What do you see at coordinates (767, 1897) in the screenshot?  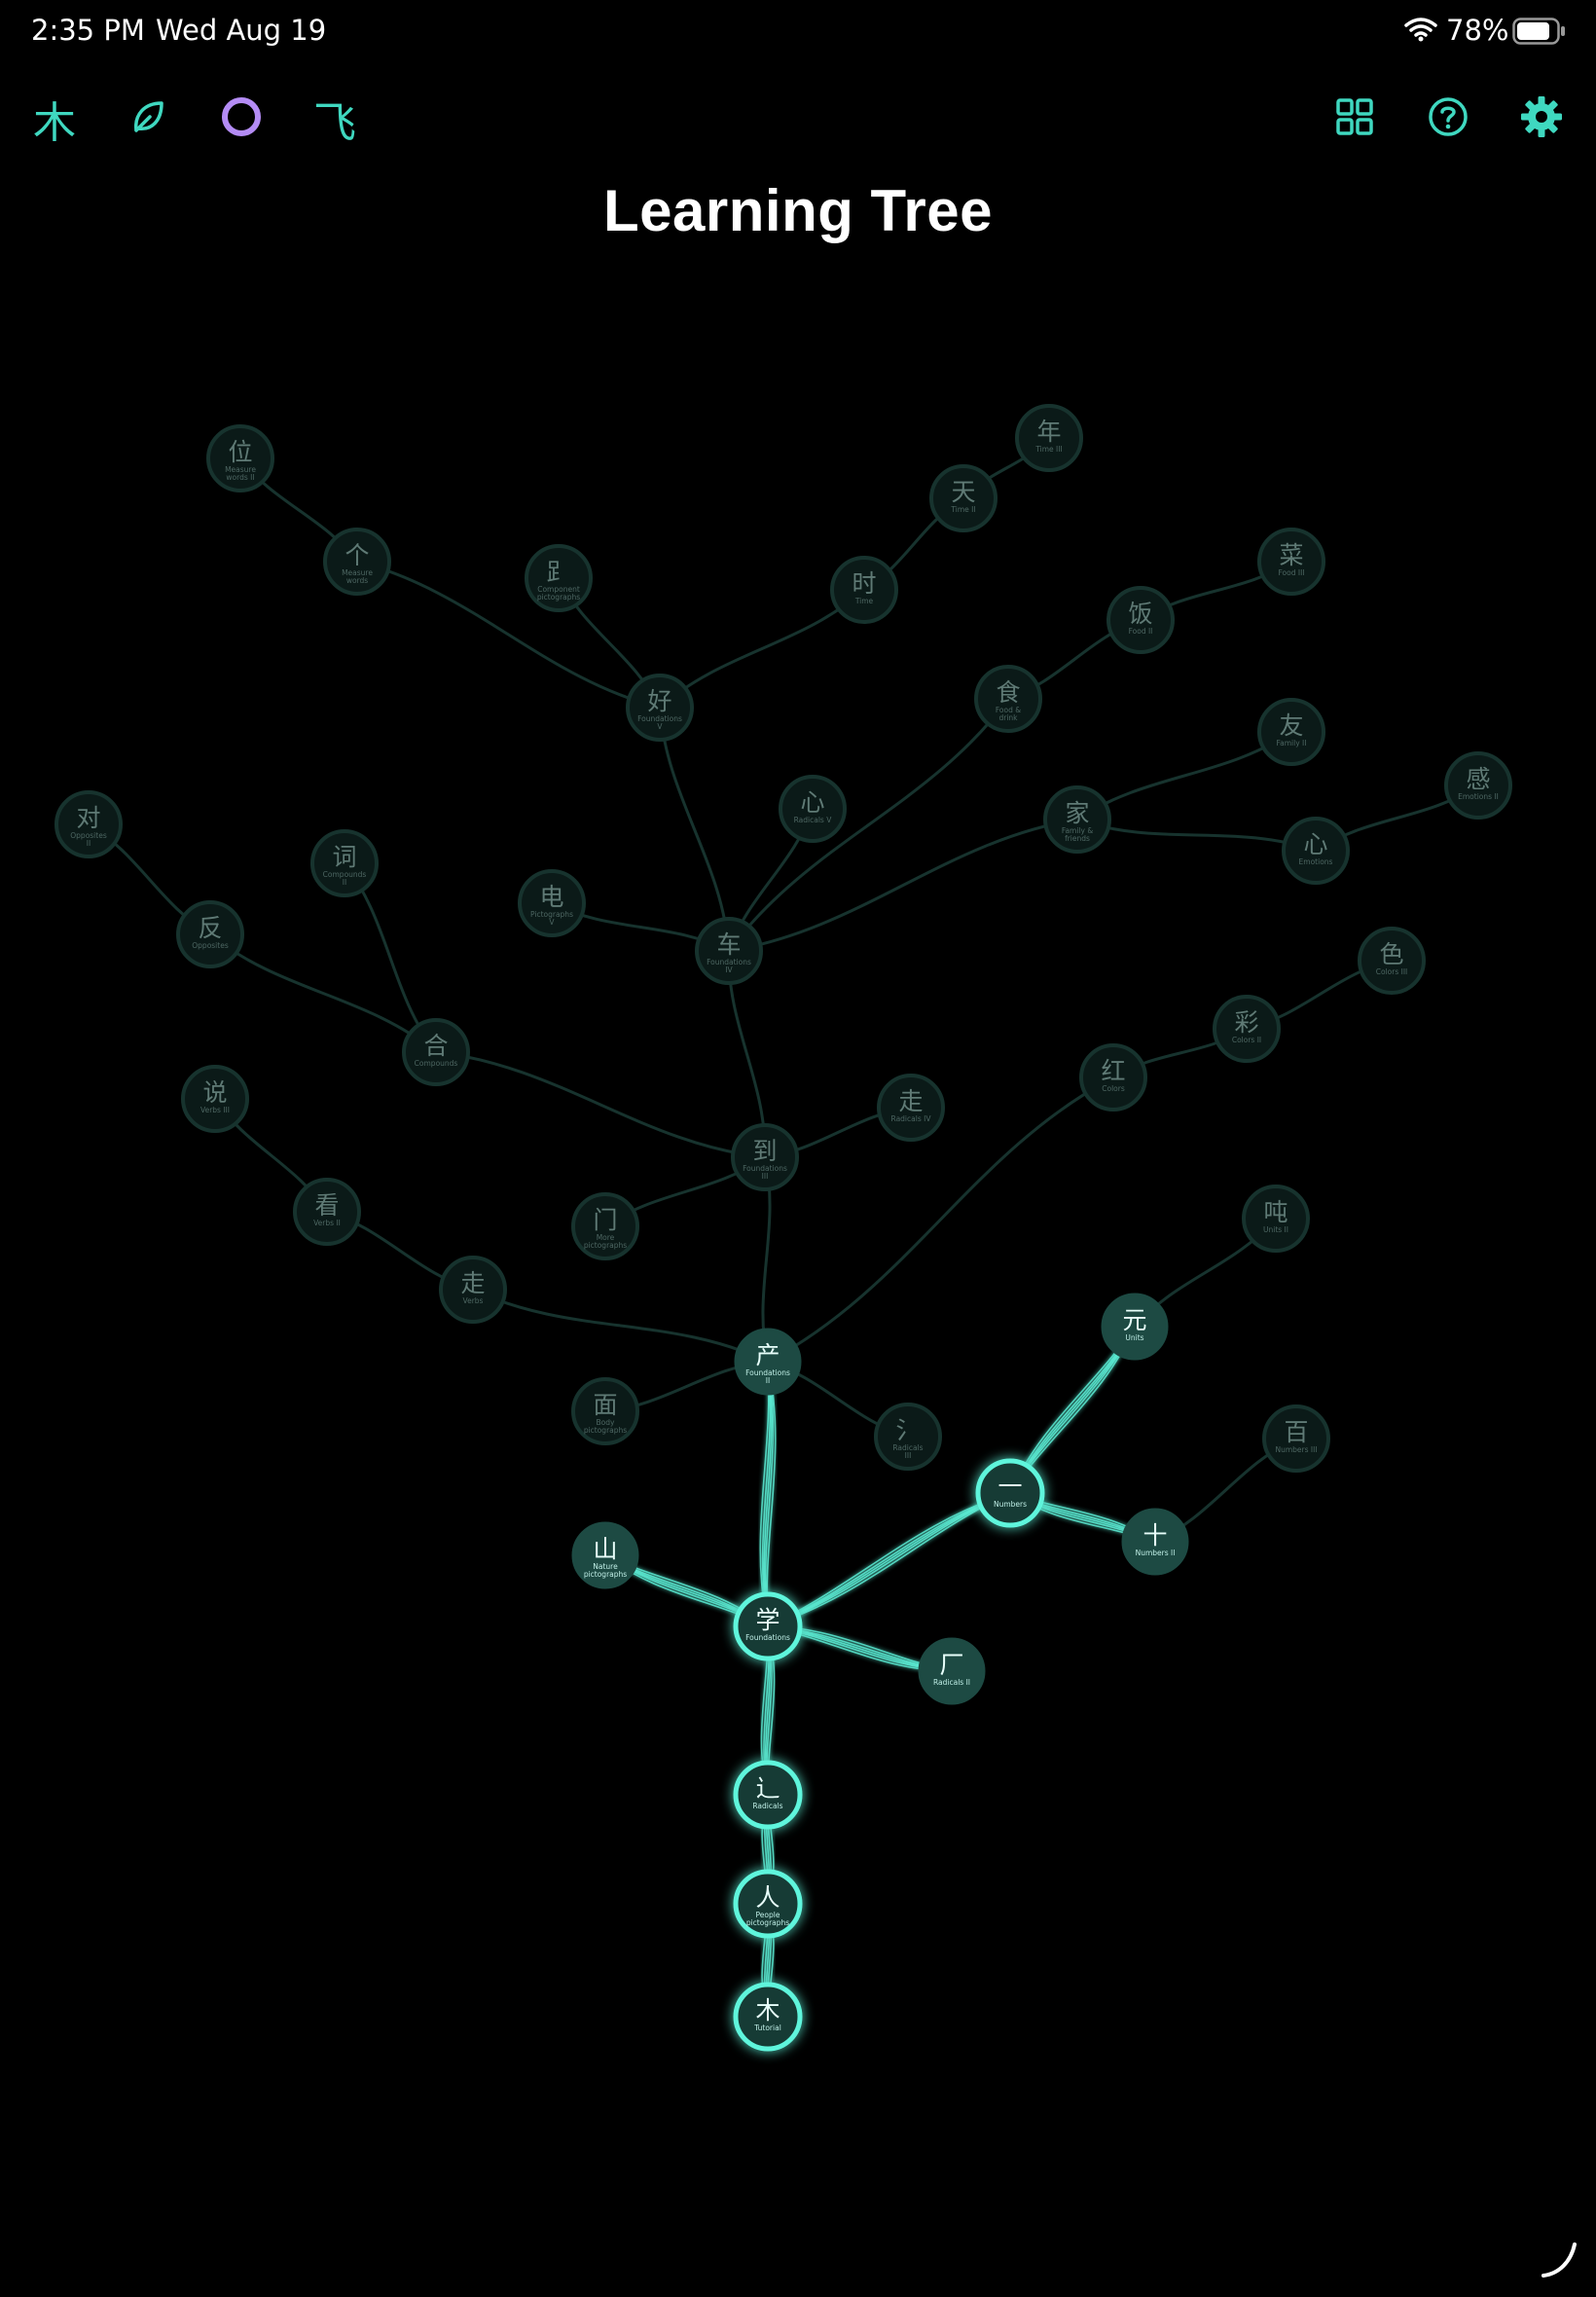 I see `node-character: 人` at bounding box center [767, 1897].